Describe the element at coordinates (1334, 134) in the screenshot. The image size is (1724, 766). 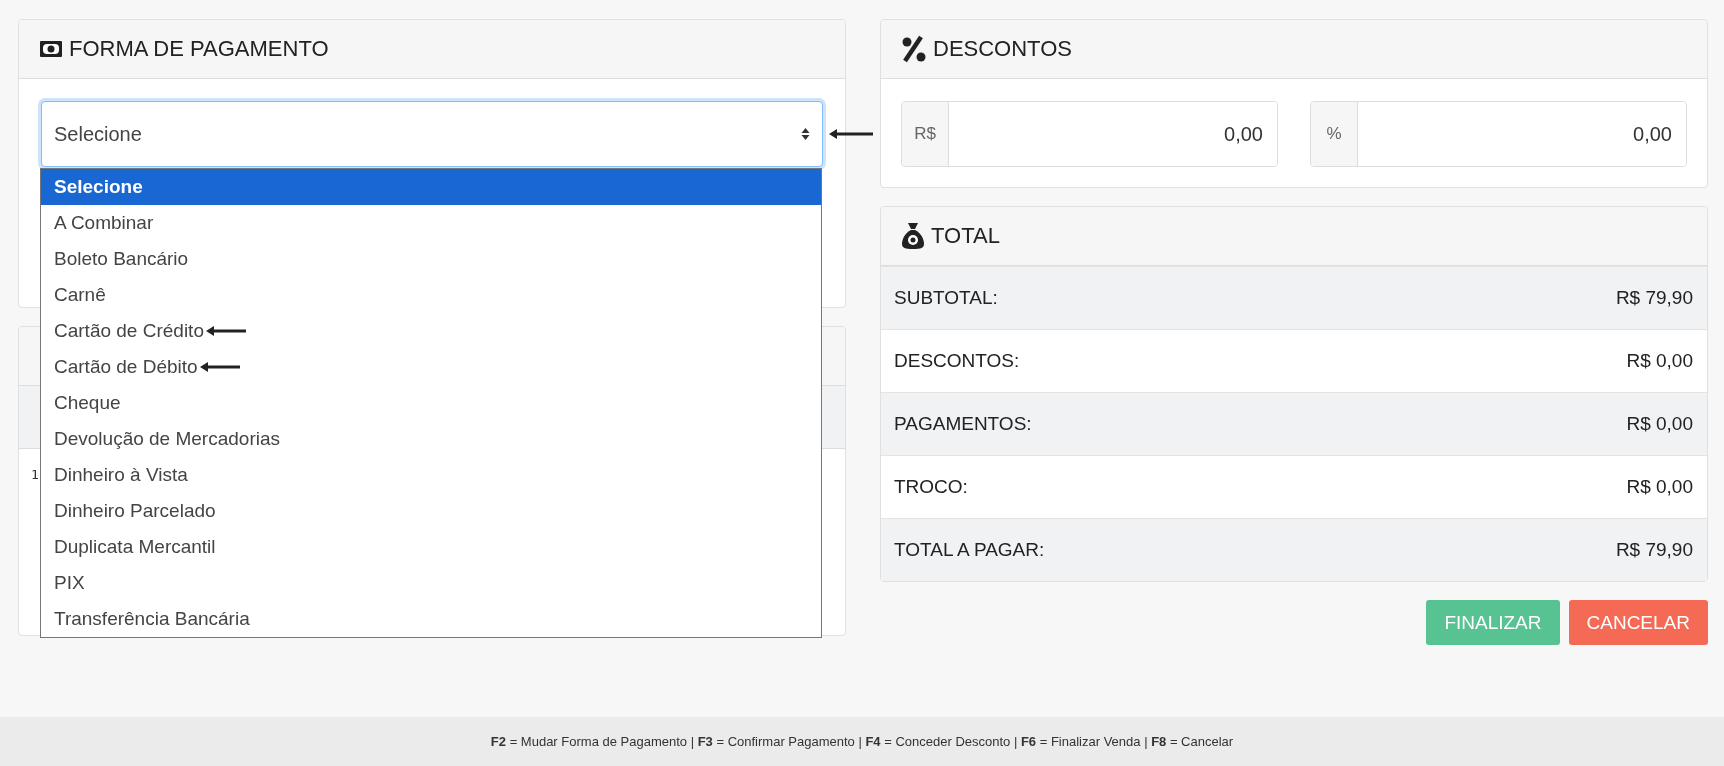
I see `input-prefix: %` at that location.